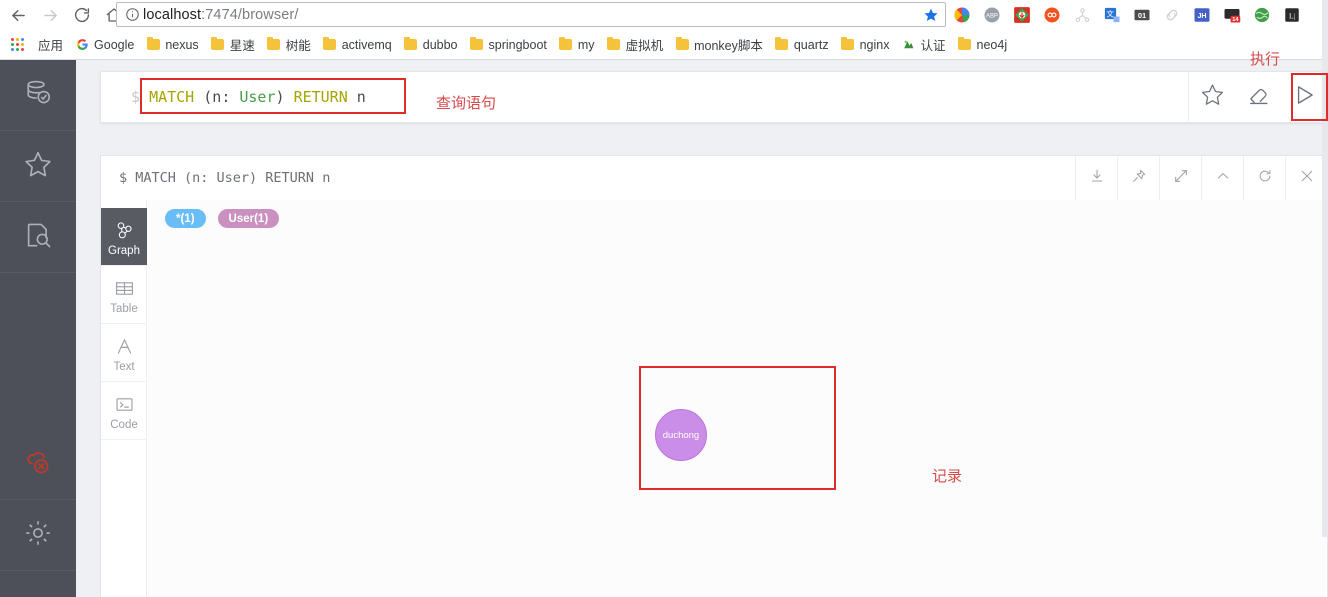 The width and height of the screenshot is (1328, 597). Describe the element at coordinates (1212, 97) in the screenshot. I see `favorite-button` at that location.